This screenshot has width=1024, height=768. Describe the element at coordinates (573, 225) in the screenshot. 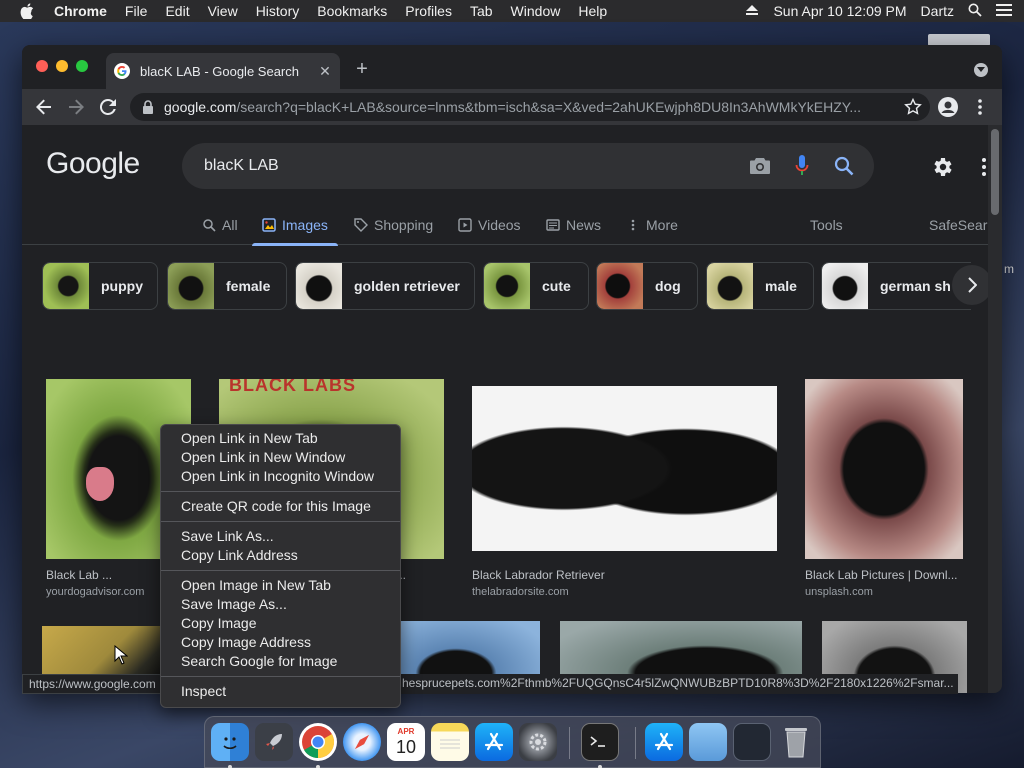

I see `tab-news: News` at that location.